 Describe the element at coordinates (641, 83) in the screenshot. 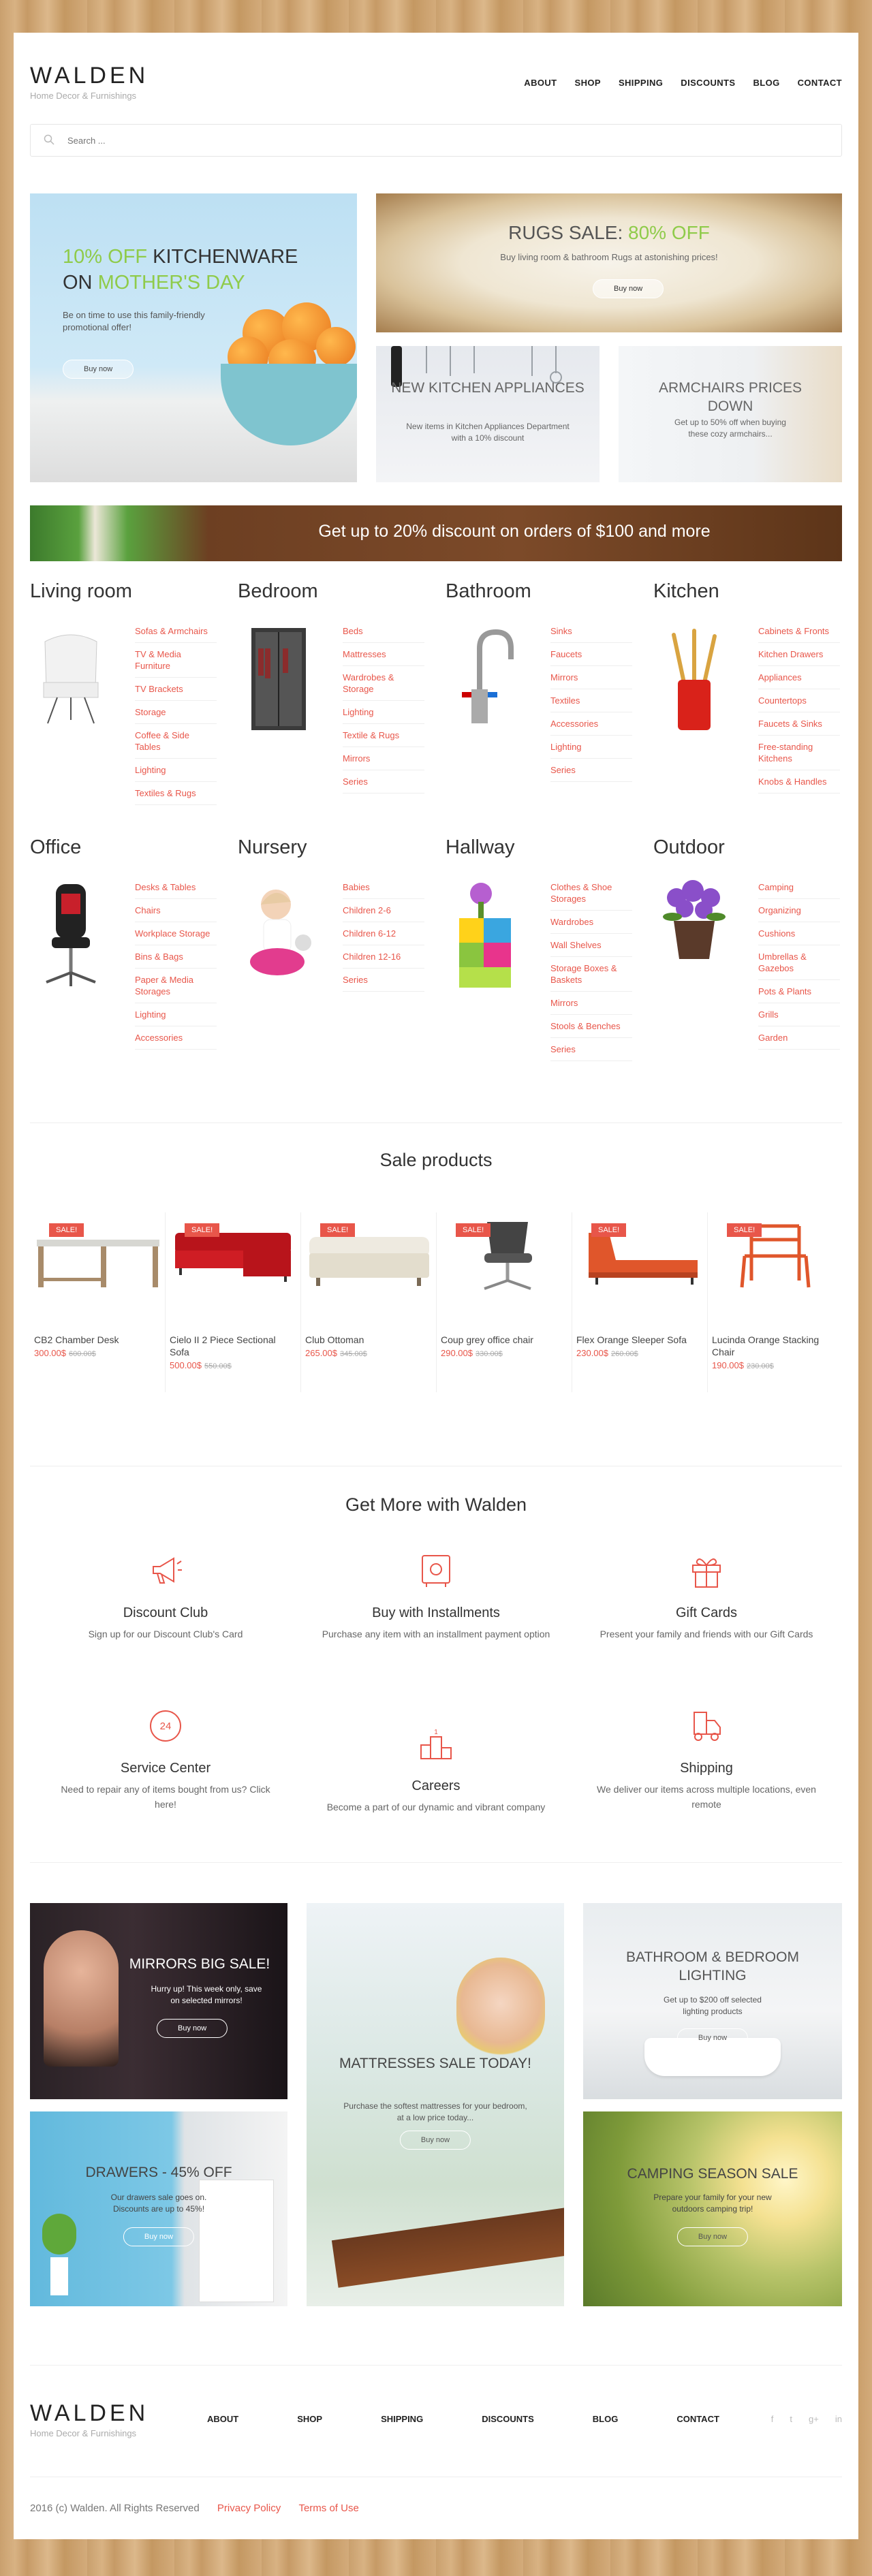

I see `nav-shipping: SHIPPING` at that location.